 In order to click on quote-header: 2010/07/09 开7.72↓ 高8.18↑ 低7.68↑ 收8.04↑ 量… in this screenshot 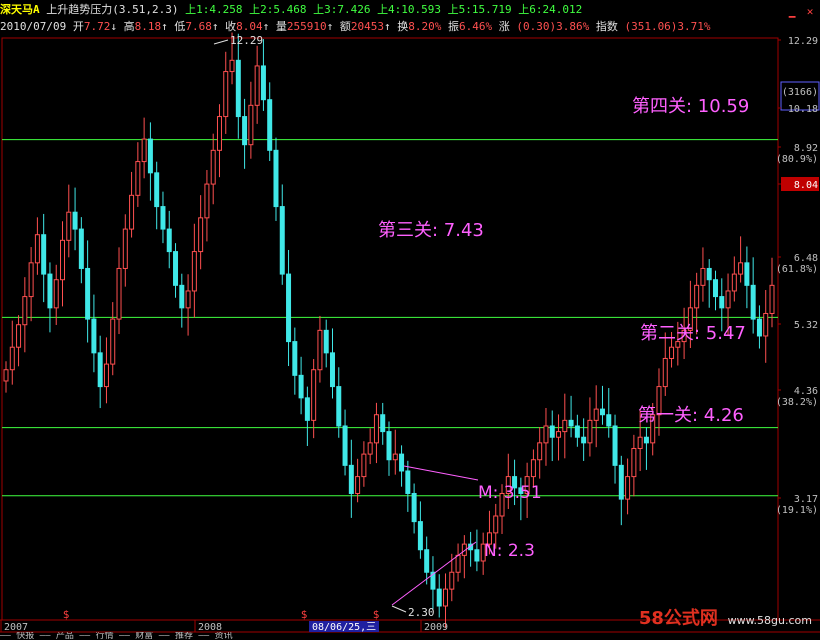, I will do `click(390, 26)`.